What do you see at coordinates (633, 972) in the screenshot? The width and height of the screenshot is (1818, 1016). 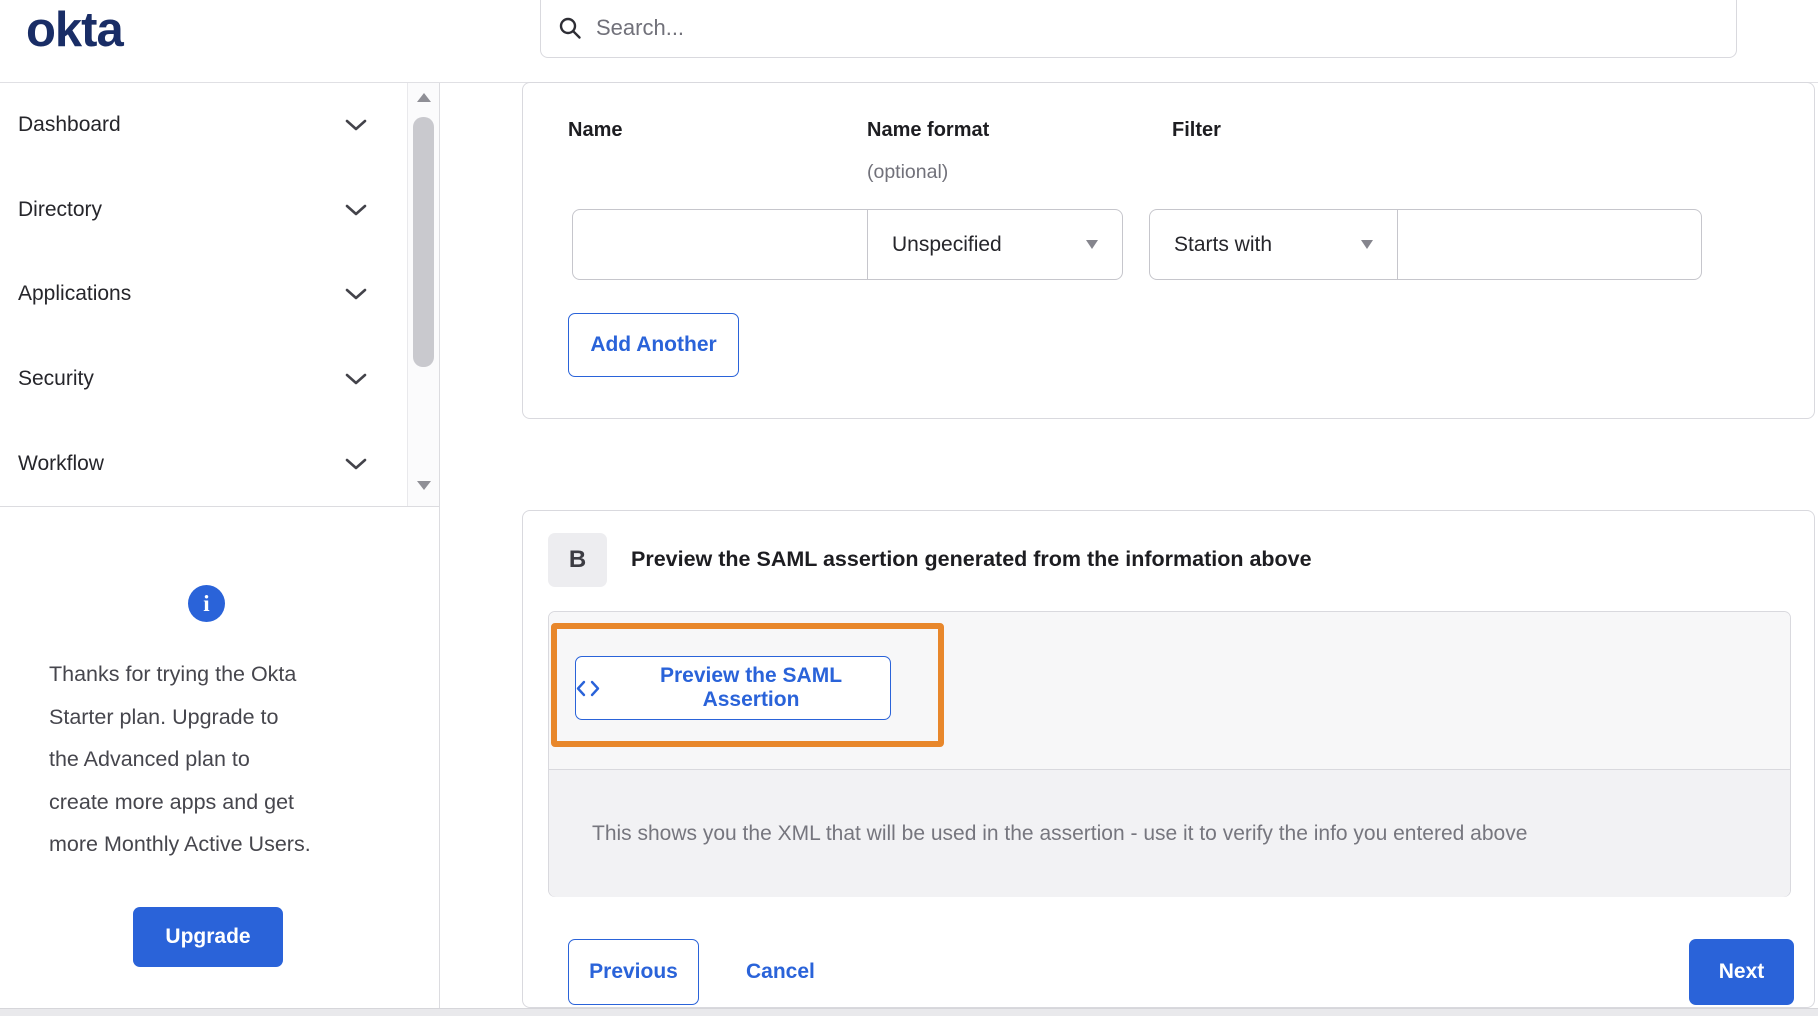 I see `previous-button: Previous` at bounding box center [633, 972].